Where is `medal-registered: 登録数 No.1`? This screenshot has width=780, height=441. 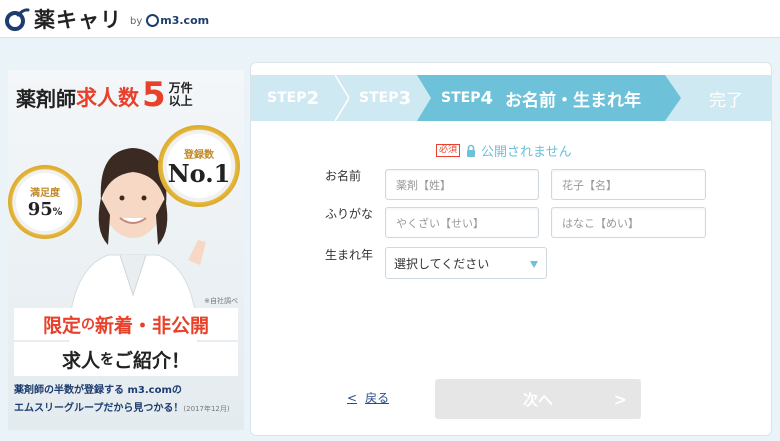 medal-registered: 登録数 No.1 is located at coordinates (199, 166).